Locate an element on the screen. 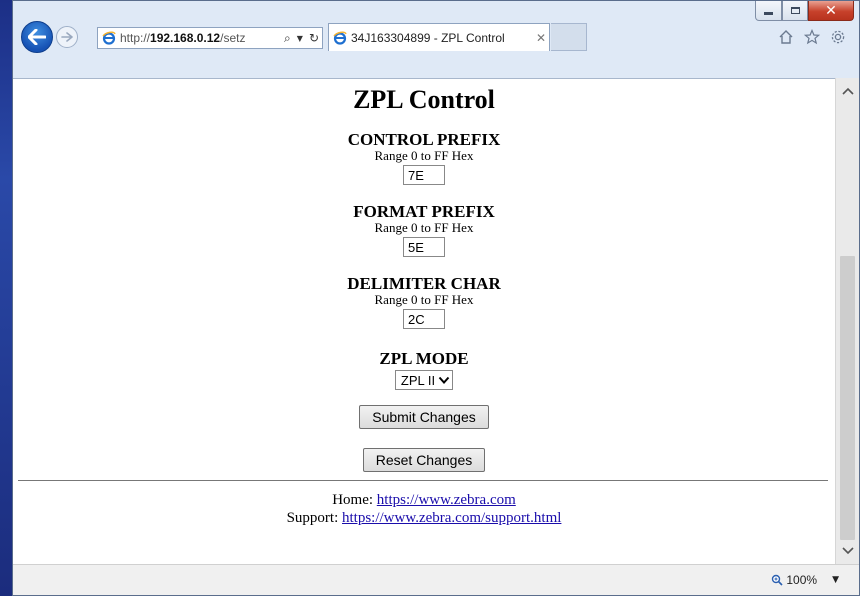  format-prefix-input is located at coordinates (424, 247).